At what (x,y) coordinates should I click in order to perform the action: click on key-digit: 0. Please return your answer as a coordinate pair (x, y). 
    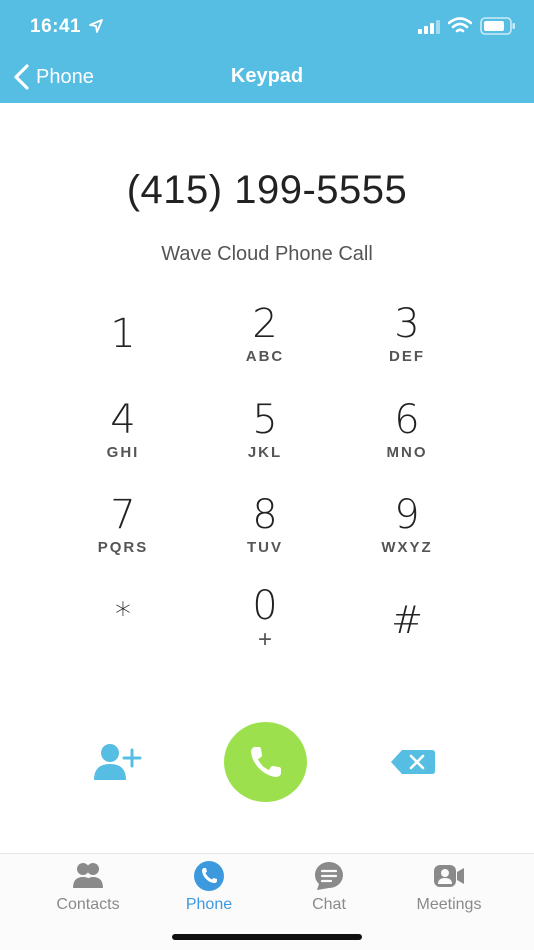
    Looking at the image, I should click on (265, 606).